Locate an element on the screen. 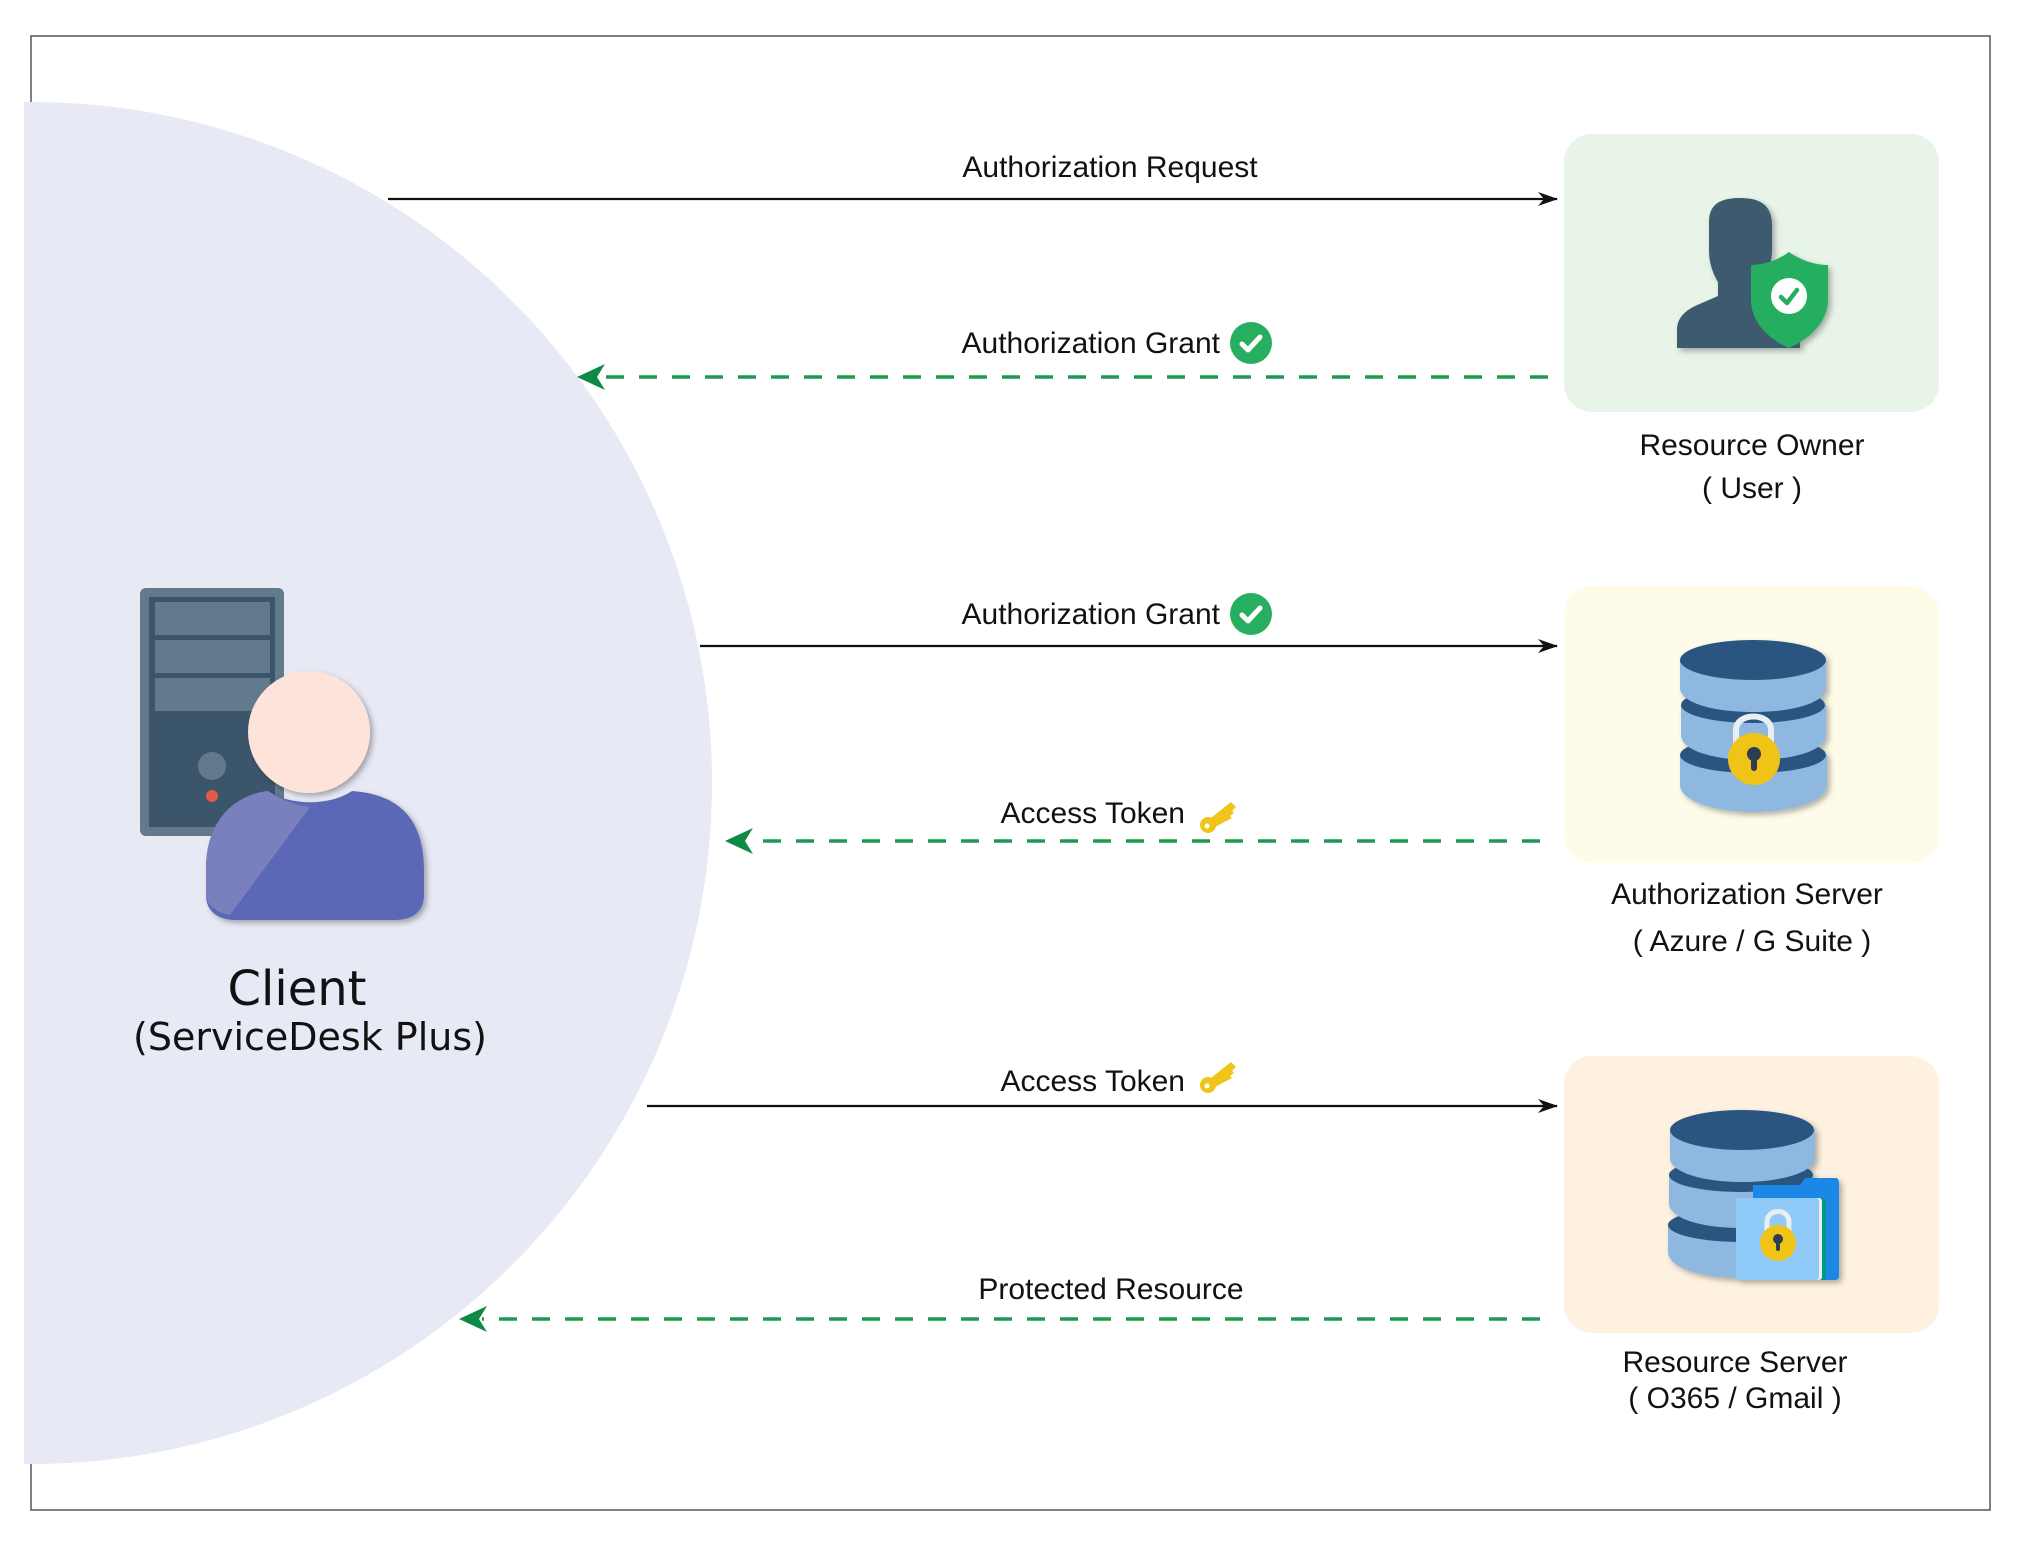  database-folder-lock-icon is located at coordinates (1753, 1195).